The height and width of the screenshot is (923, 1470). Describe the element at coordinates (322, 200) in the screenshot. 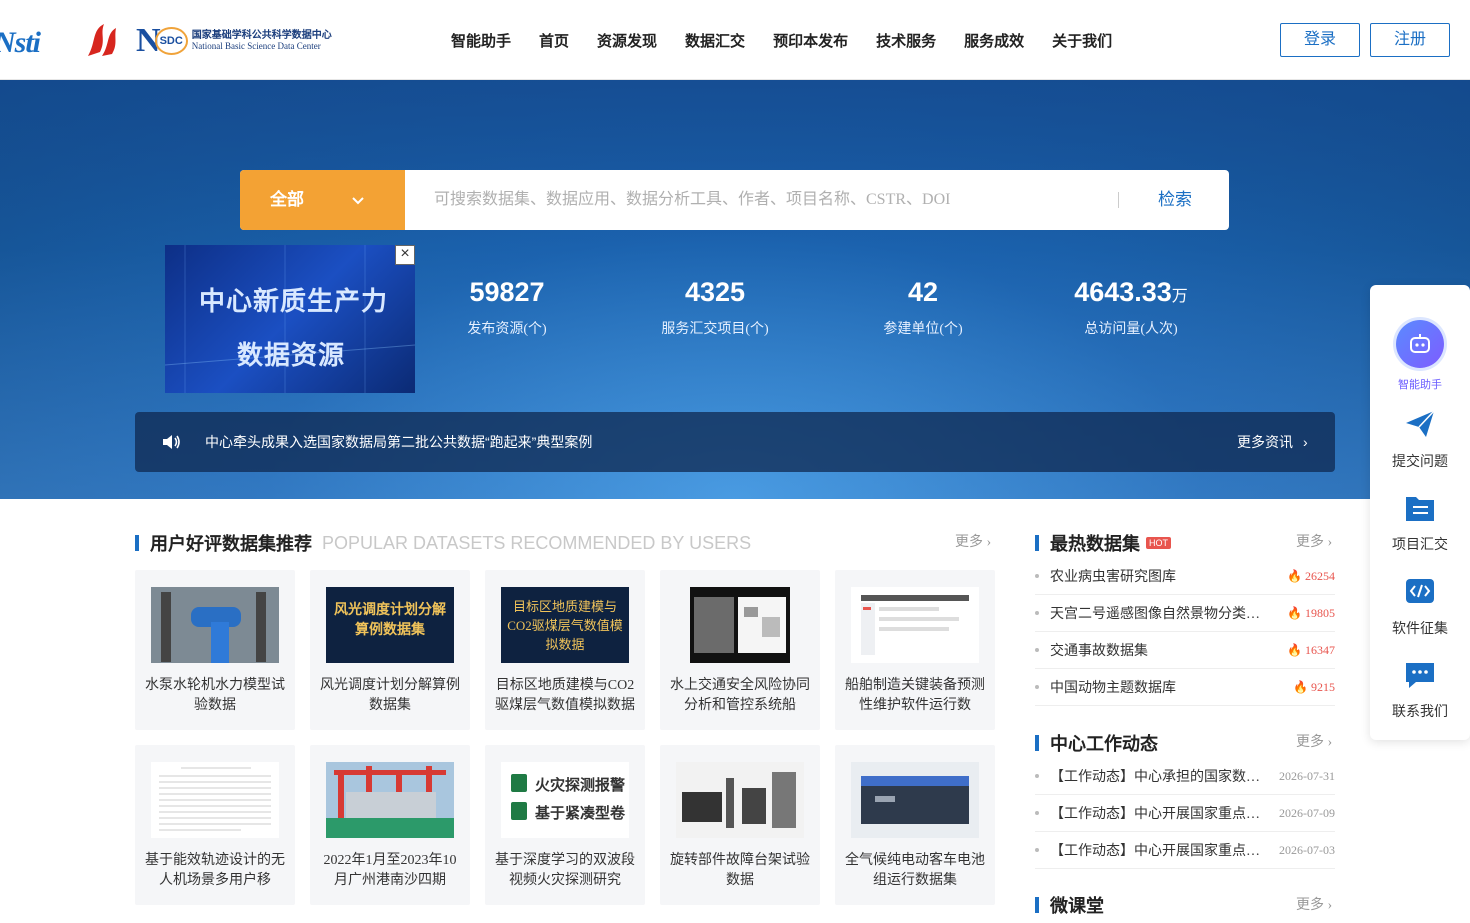

I see `search-category-select: 全部` at that location.